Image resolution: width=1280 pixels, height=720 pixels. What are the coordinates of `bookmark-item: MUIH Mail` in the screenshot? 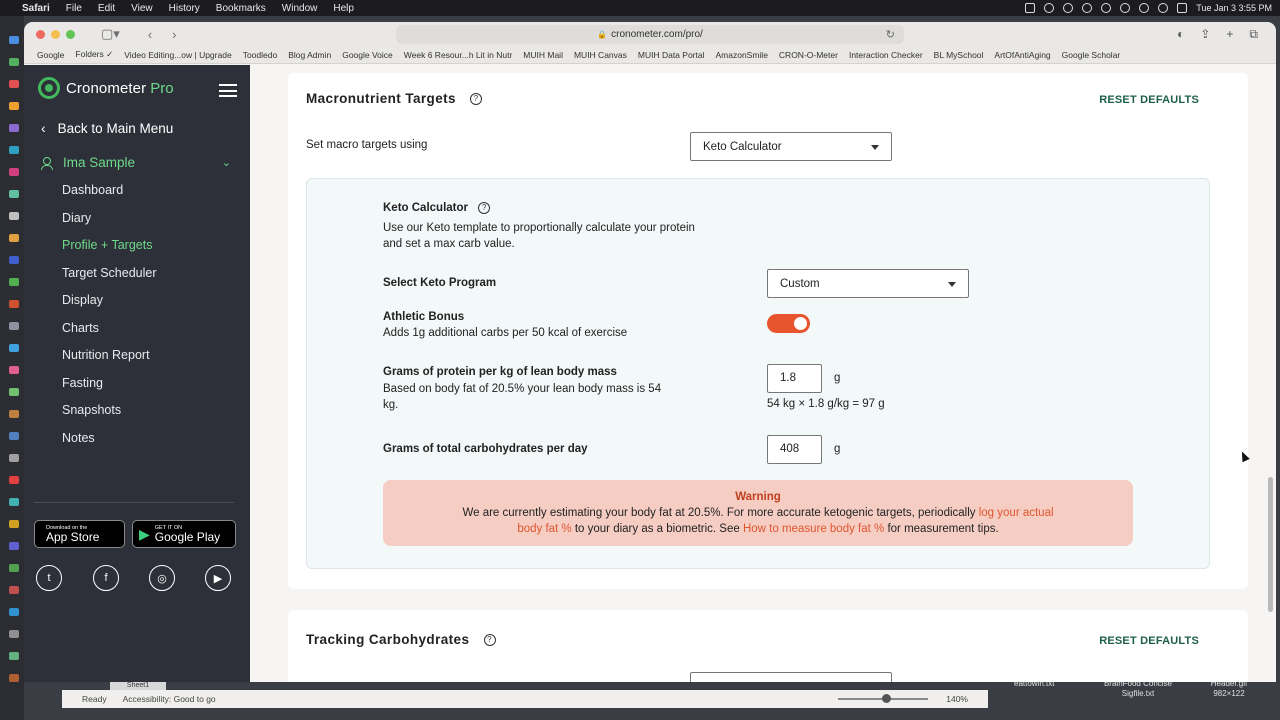 It's located at (543, 55).